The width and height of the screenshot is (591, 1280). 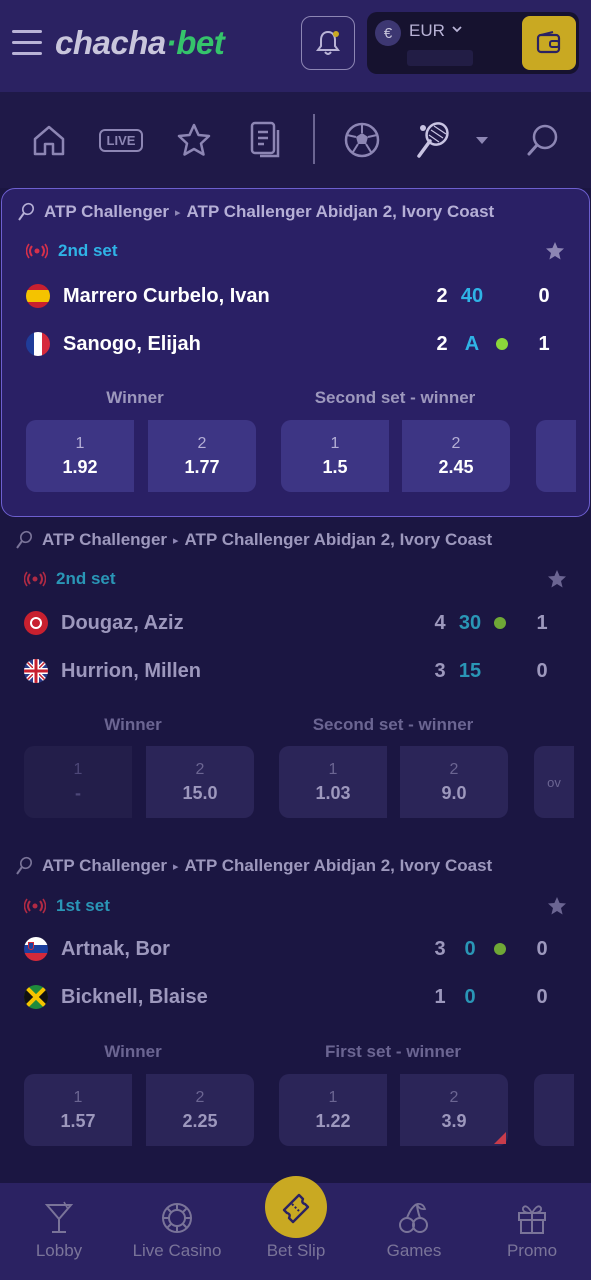 I want to click on odds-row: 1 1.57 2 2.25 1 1.22 2 3.9, so click(x=307, y=1110).